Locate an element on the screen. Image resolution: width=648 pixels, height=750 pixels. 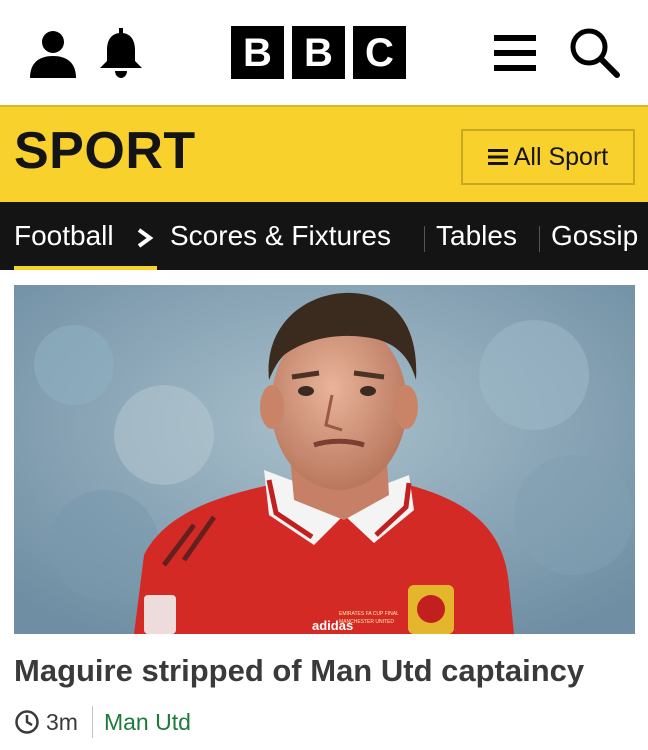
account-icon is located at coordinates (53, 53).